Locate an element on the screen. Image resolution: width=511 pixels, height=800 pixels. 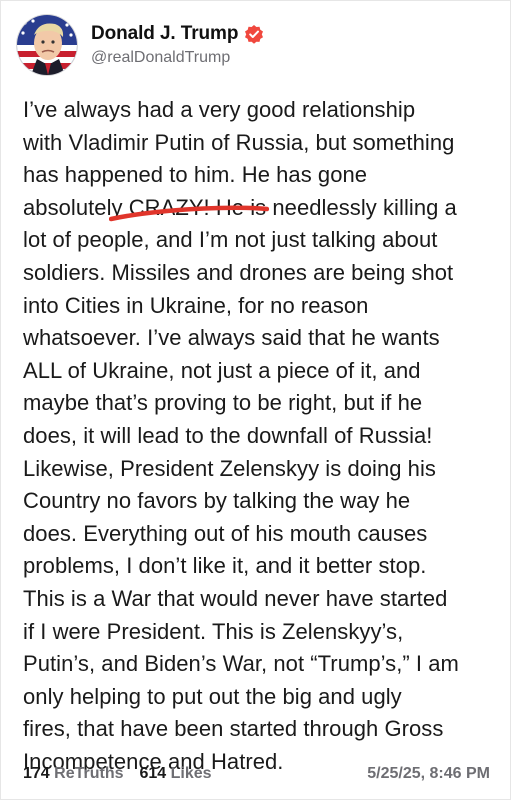
post-footer: 174 ReTruths 614 Likes 5/25/25, 8:46 PM is located at coordinates (256, 774).